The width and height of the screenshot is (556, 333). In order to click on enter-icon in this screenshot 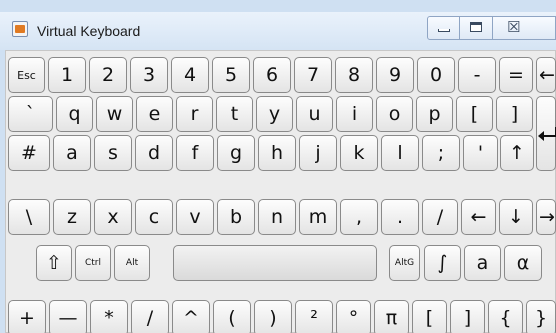, I will do `click(547, 134)`.